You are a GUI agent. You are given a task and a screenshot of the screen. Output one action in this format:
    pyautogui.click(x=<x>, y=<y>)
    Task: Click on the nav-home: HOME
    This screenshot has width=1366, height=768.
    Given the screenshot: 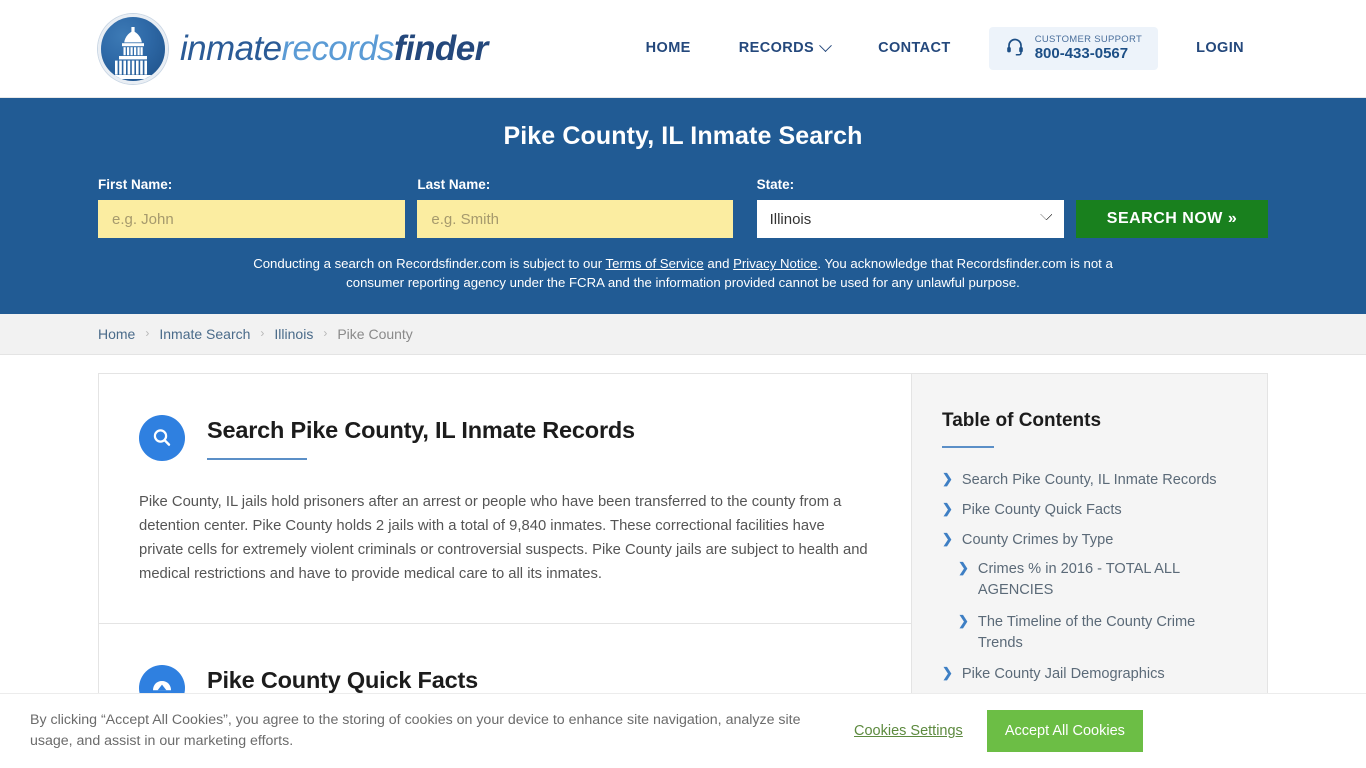 What is the action you would take?
    pyautogui.click(x=668, y=48)
    